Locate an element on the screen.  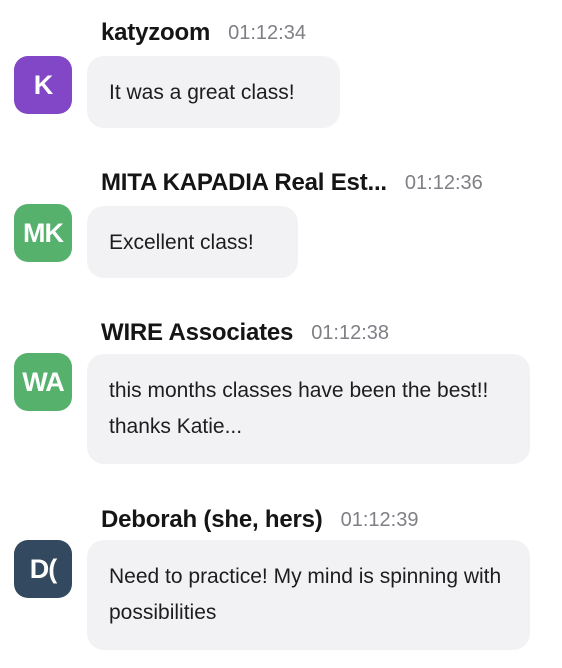
sender-name: WIRE Associates is located at coordinates (197, 332).